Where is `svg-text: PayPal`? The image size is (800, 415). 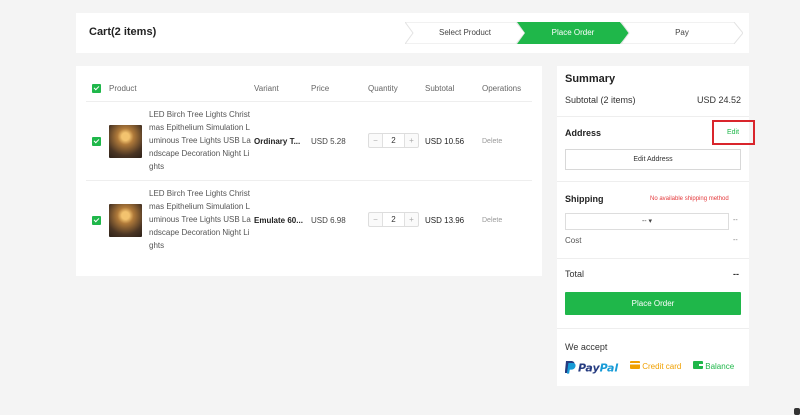
svg-text: PayPal is located at coordinates (598, 368).